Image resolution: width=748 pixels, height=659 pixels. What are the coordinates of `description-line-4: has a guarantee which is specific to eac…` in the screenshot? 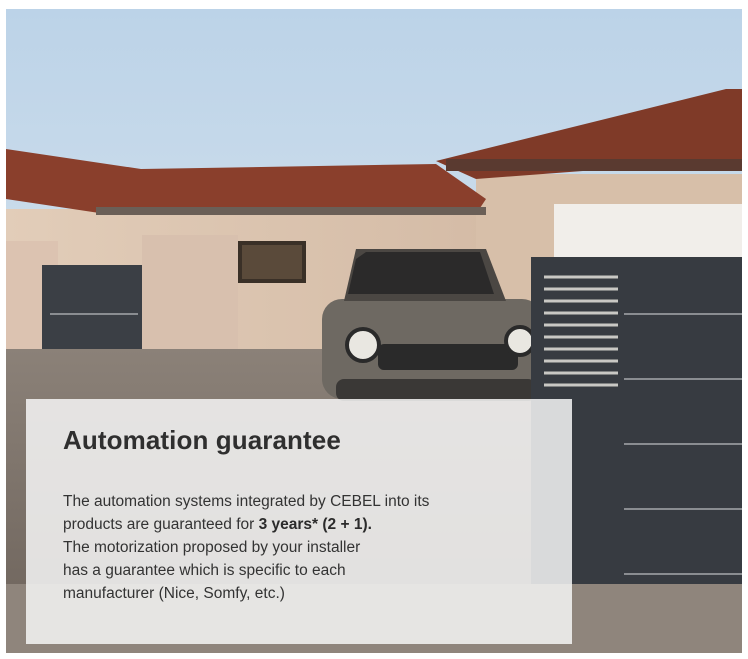 It's located at (204, 570).